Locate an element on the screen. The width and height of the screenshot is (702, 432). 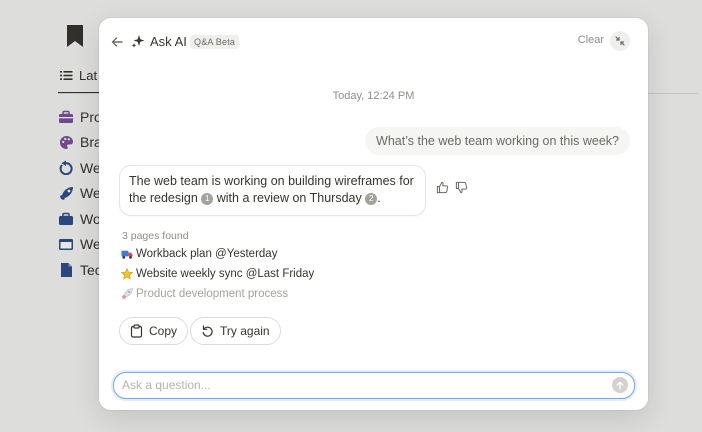
citation-badge: 1 is located at coordinates (207, 199).